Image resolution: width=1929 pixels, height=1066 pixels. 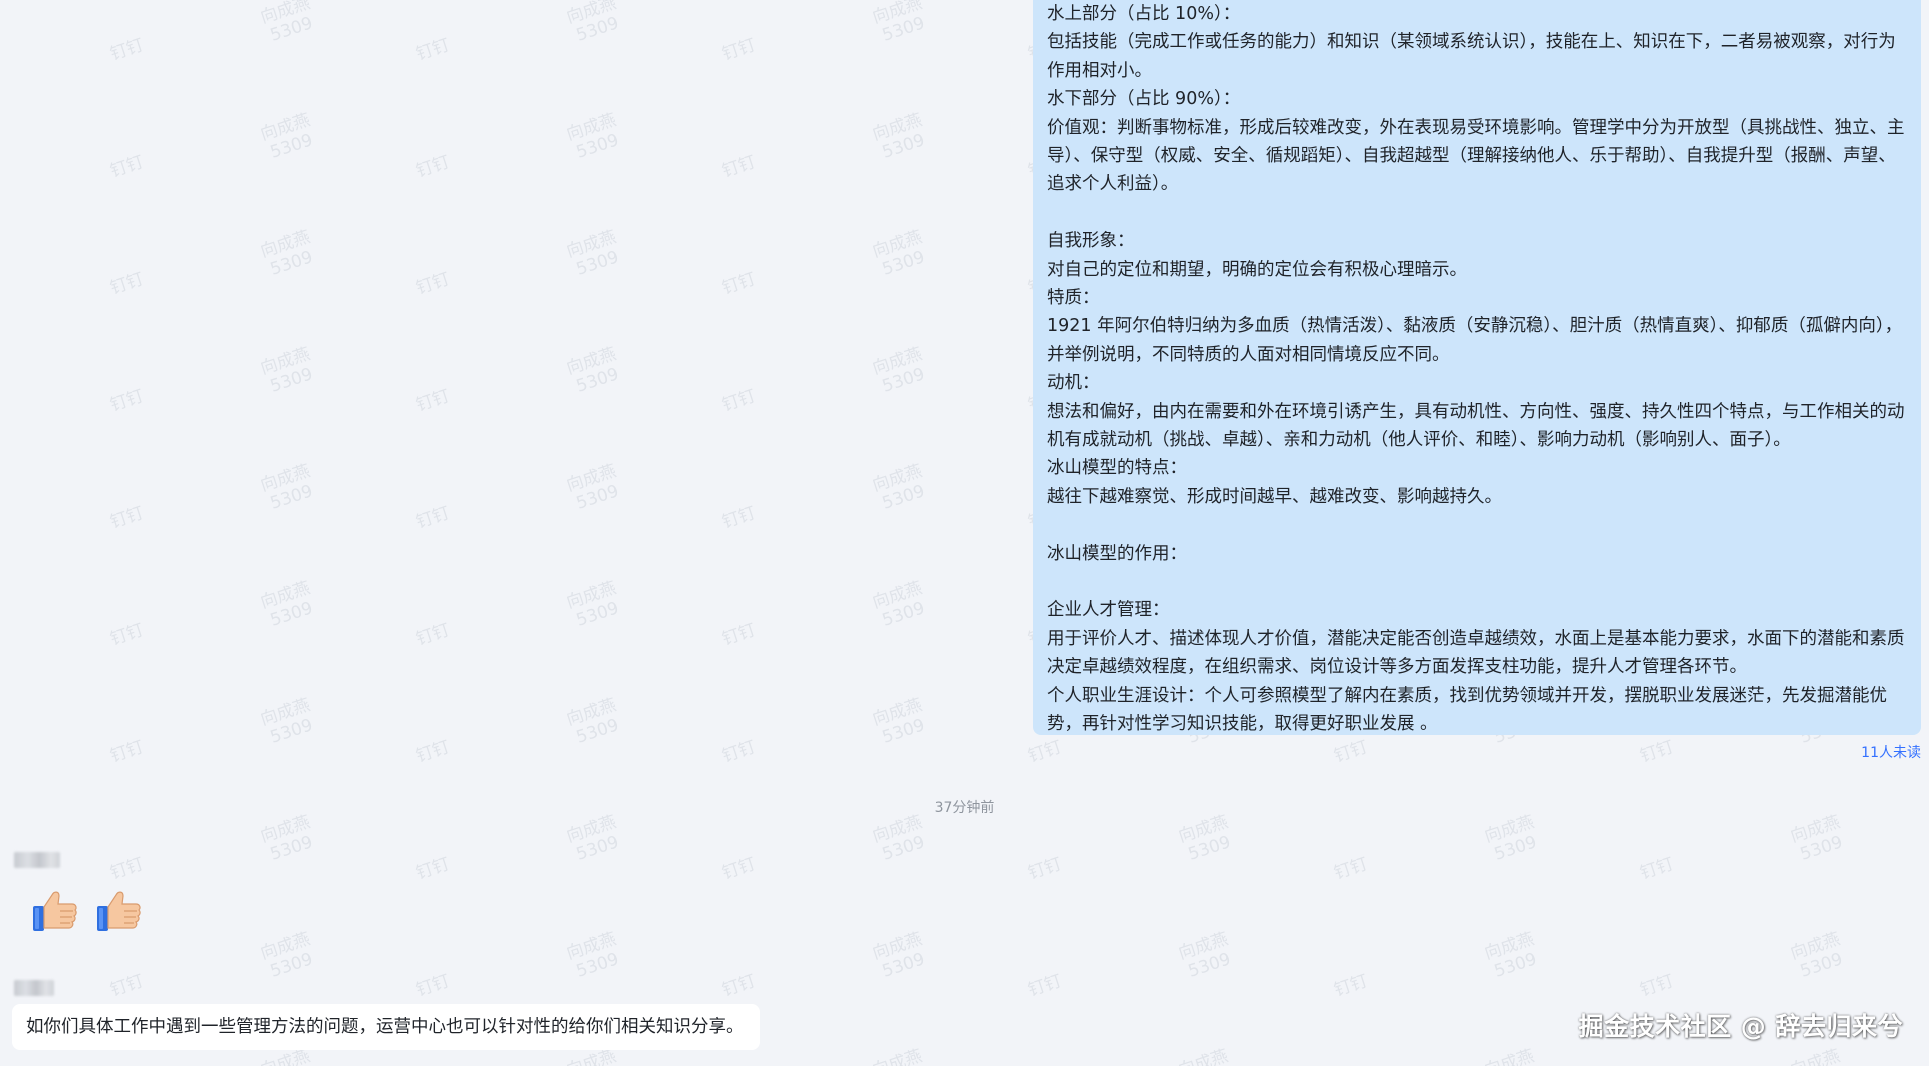 I want to click on message-line: 越往下越难察觉、形成时间越早、越难改变、影响越持久。, so click(x=1274, y=496).